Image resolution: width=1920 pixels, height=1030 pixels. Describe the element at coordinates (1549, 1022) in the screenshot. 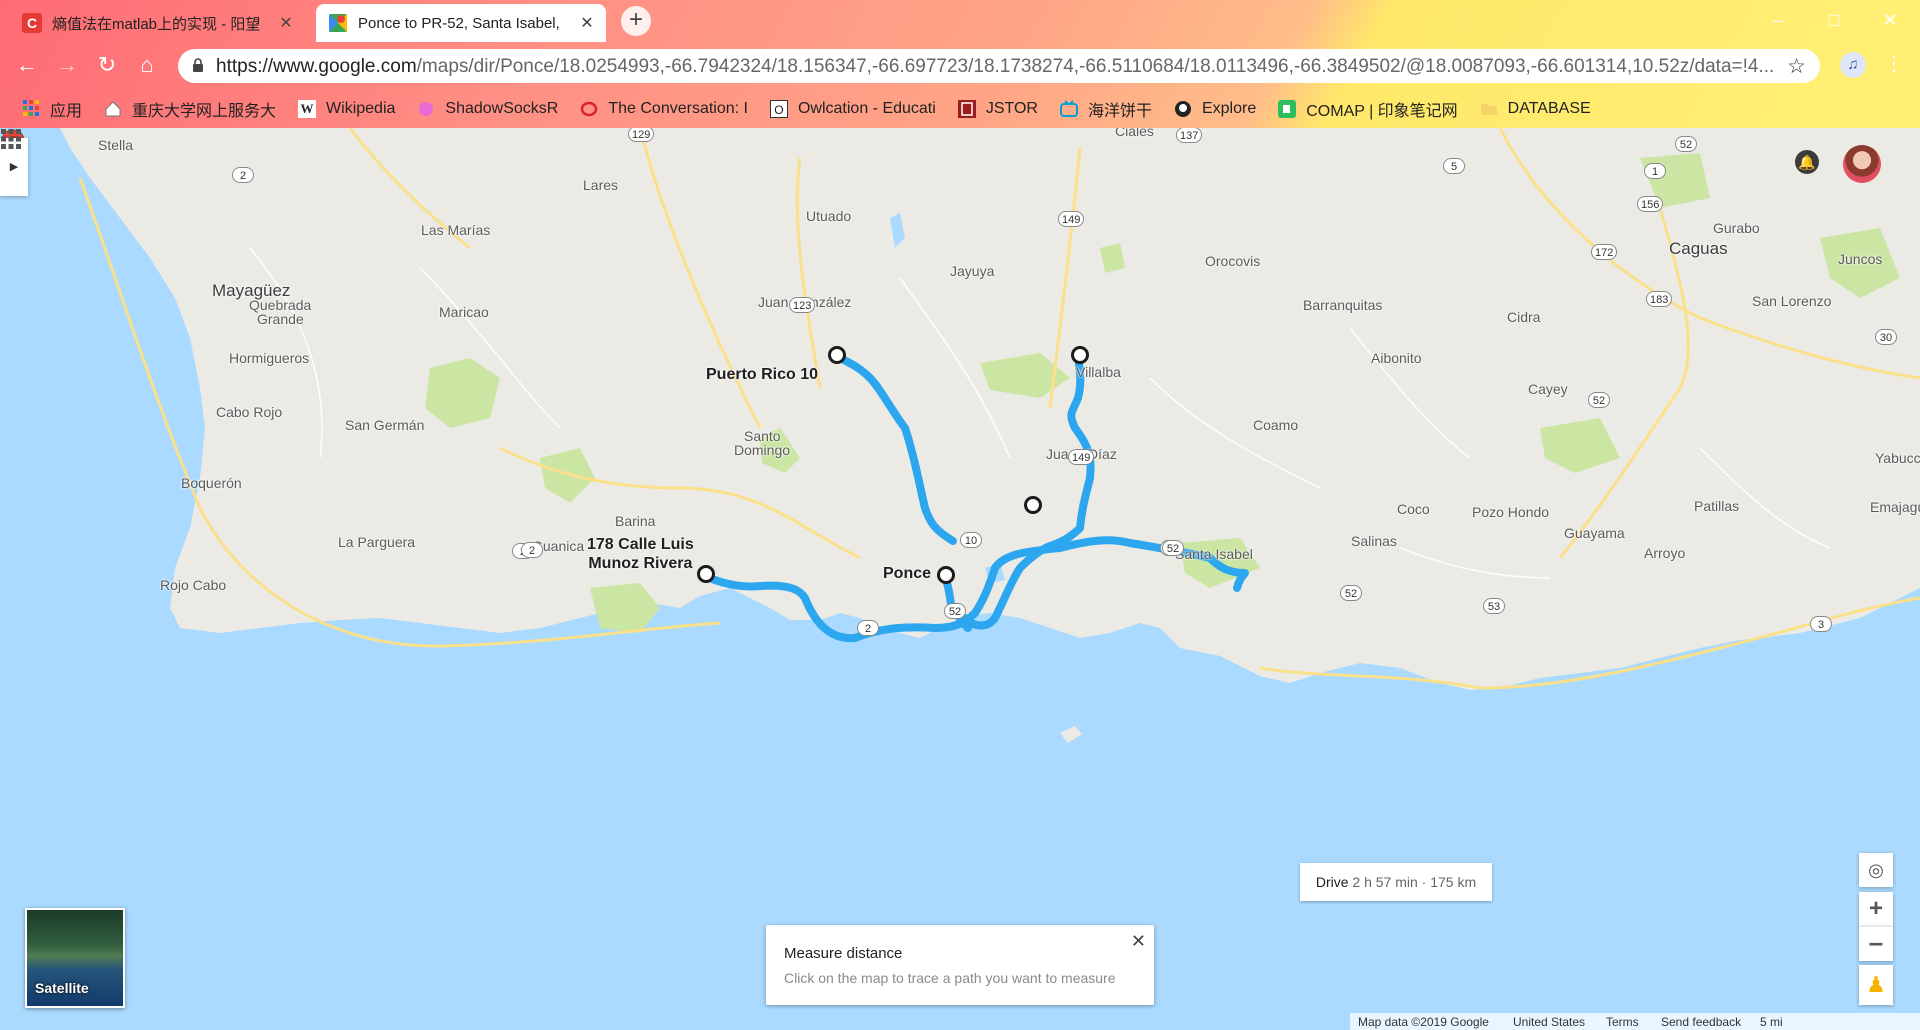

I see `region-link: United States` at that location.